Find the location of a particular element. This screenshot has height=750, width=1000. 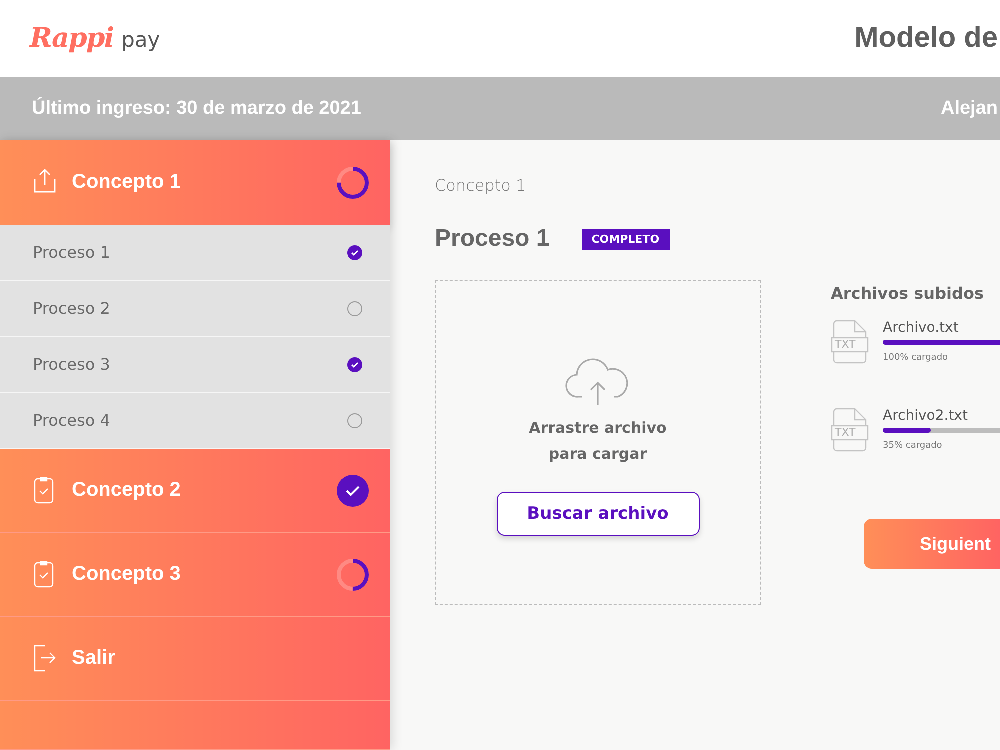

drop-instructions: Arrastre archivo para cargar is located at coordinates (598, 441).